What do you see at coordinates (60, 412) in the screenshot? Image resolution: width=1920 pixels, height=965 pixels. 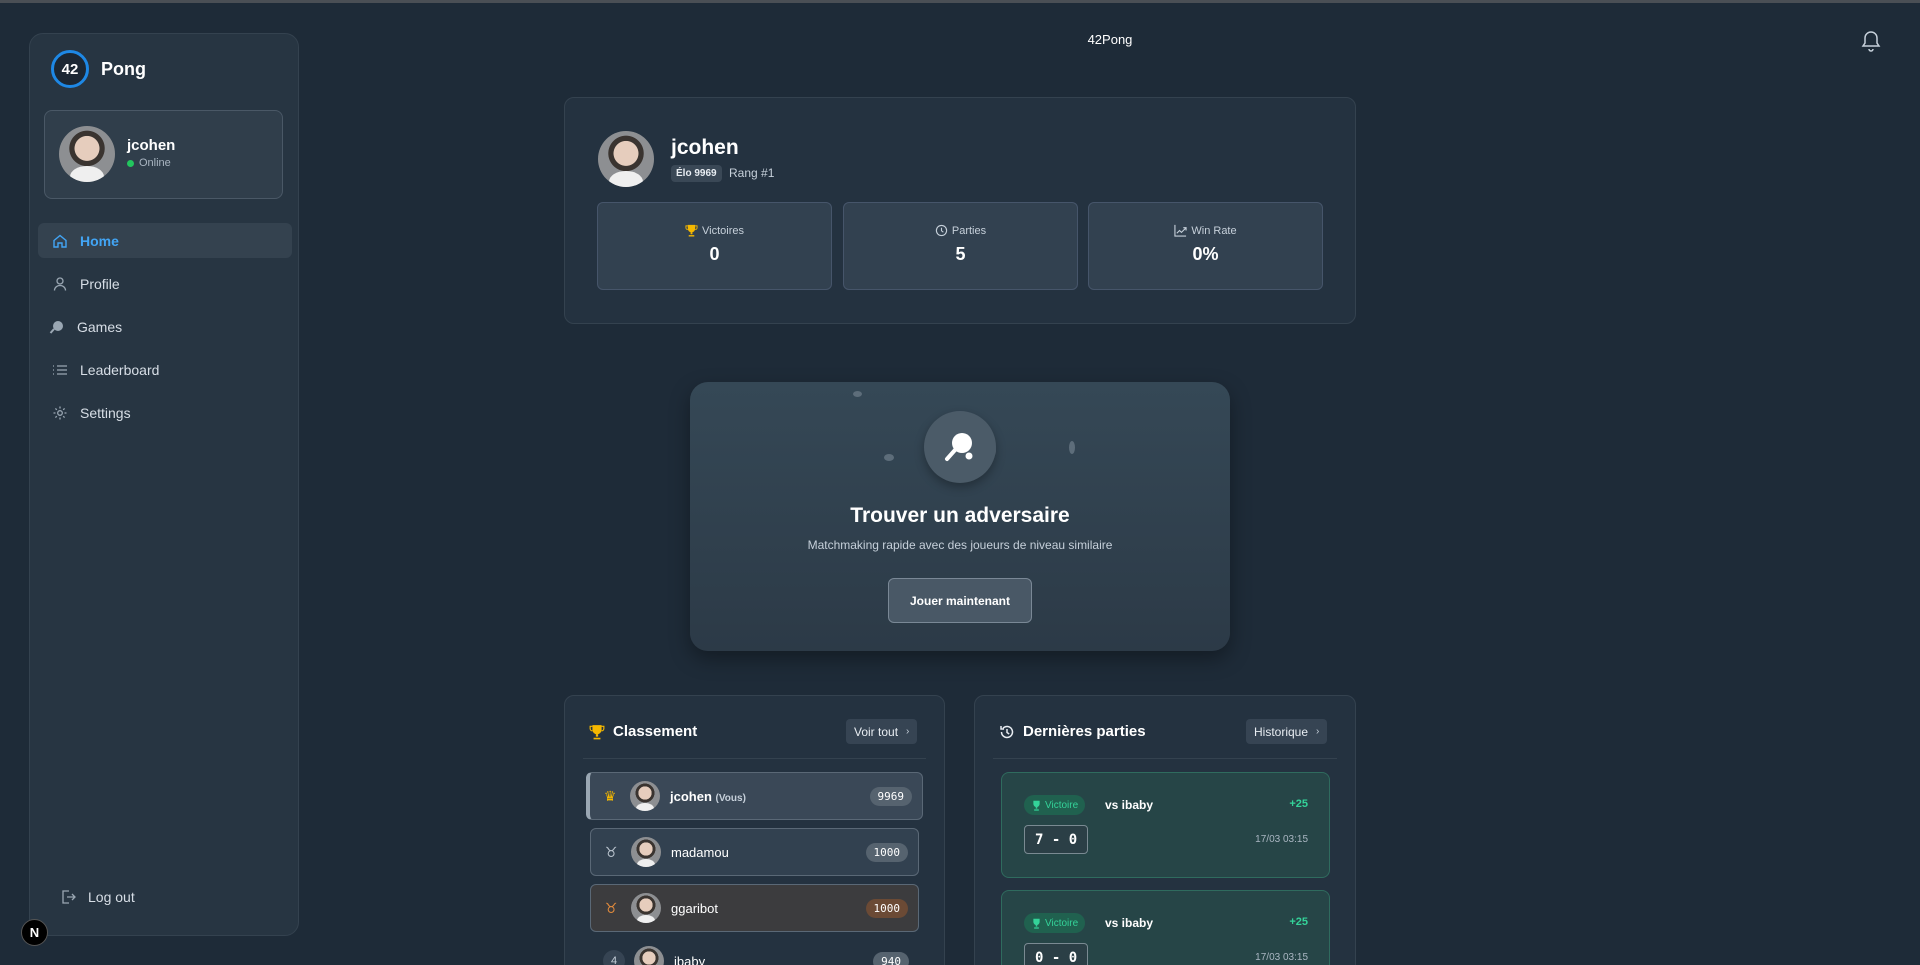 I see `gear-icon` at bounding box center [60, 412].